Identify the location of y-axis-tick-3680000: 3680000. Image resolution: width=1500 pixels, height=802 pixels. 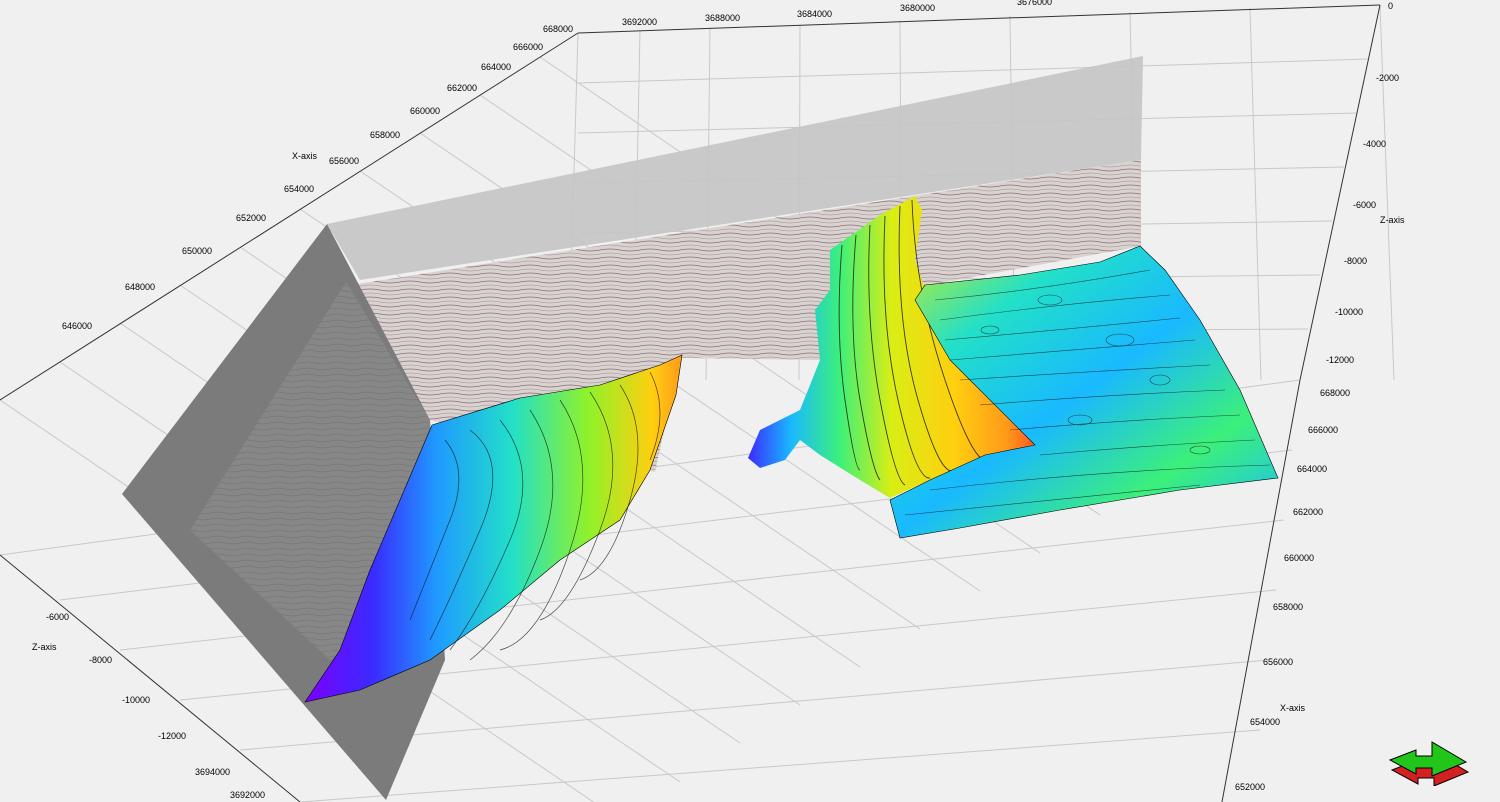
(918, 8).